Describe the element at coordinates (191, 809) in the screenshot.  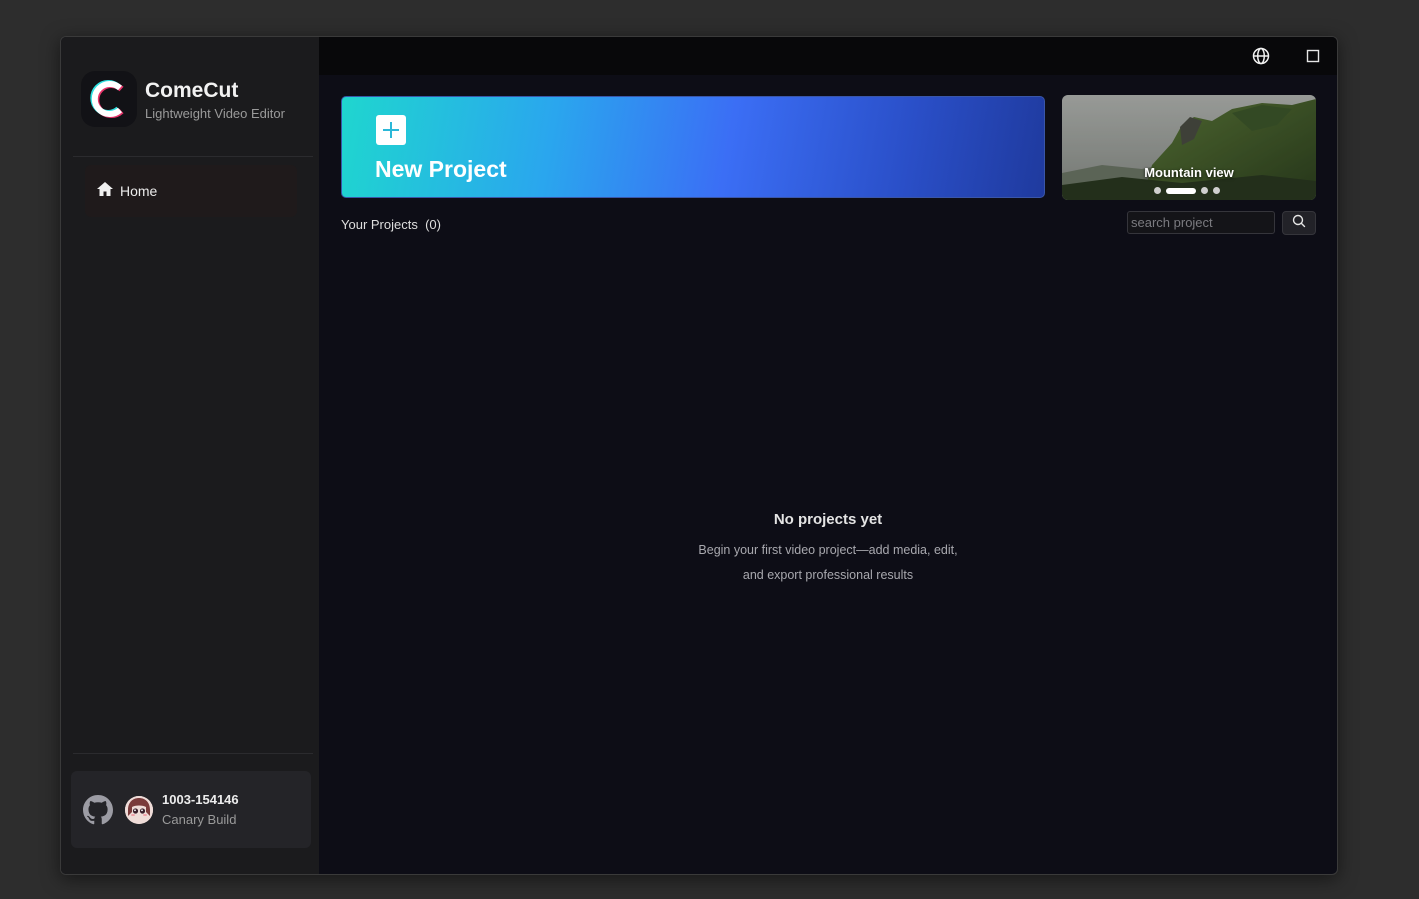
I see `build-info-card: 1003-154146 Canary Build` at that location.